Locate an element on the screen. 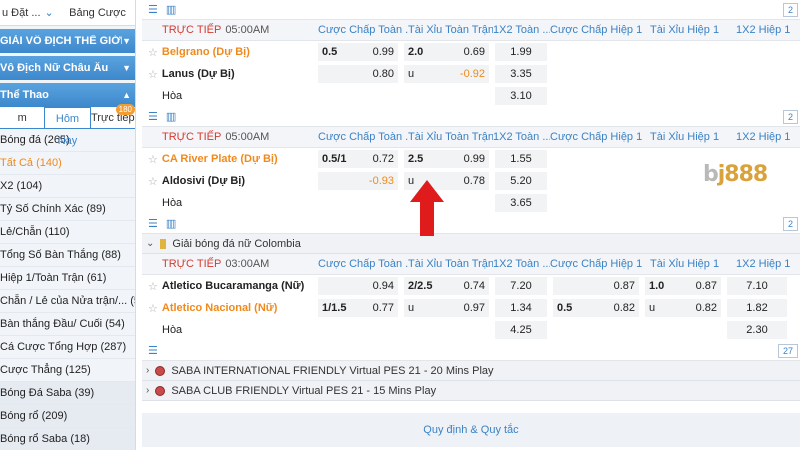 This screenshot has height=450, width=800. match-toolbar: ☰ 27 is located at coordinates (471, 351).